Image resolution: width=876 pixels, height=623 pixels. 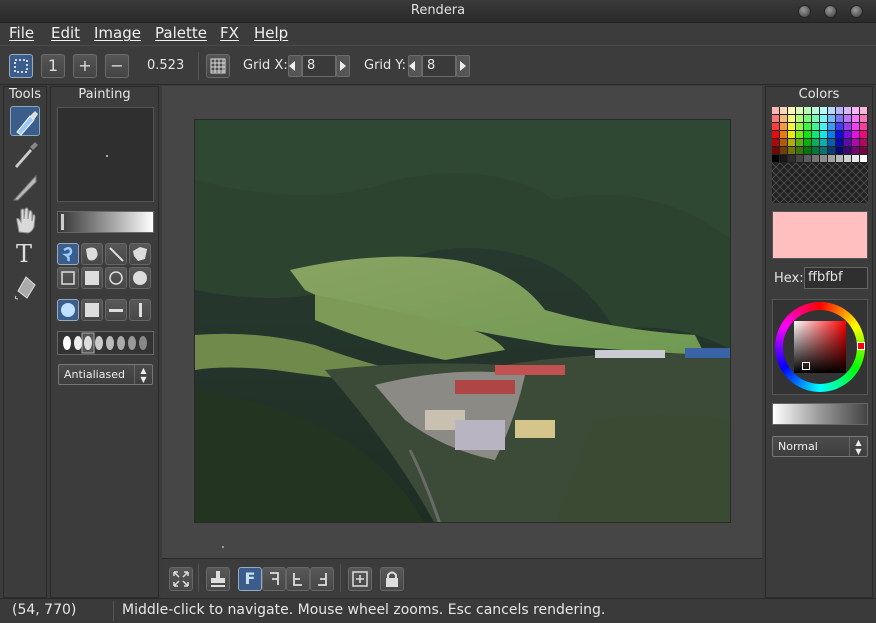 I want to click on fullscreen-button, so click(x=181, y=579).